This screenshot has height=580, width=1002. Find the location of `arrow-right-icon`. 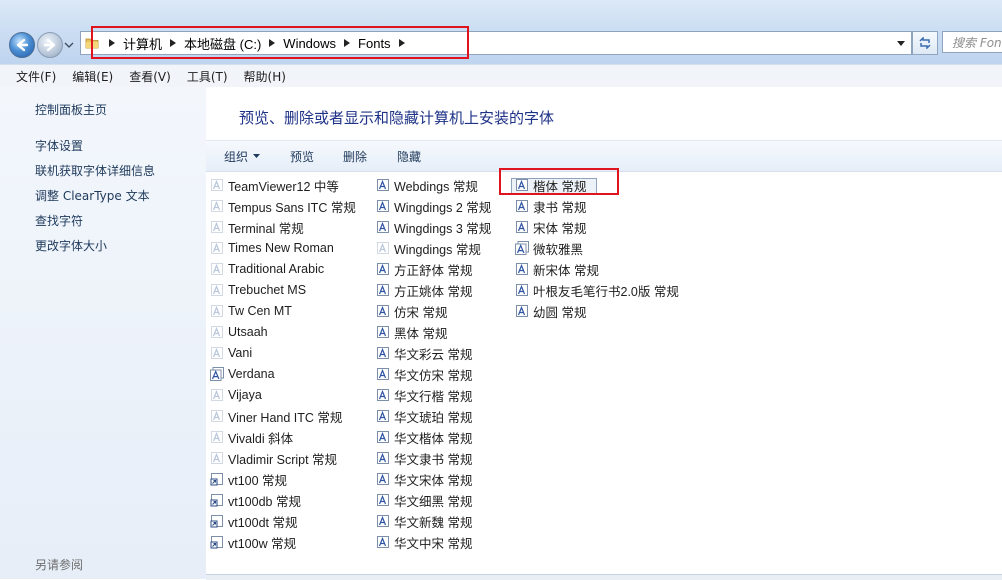

arrow-right-icon is located at coordinates (49, 45).